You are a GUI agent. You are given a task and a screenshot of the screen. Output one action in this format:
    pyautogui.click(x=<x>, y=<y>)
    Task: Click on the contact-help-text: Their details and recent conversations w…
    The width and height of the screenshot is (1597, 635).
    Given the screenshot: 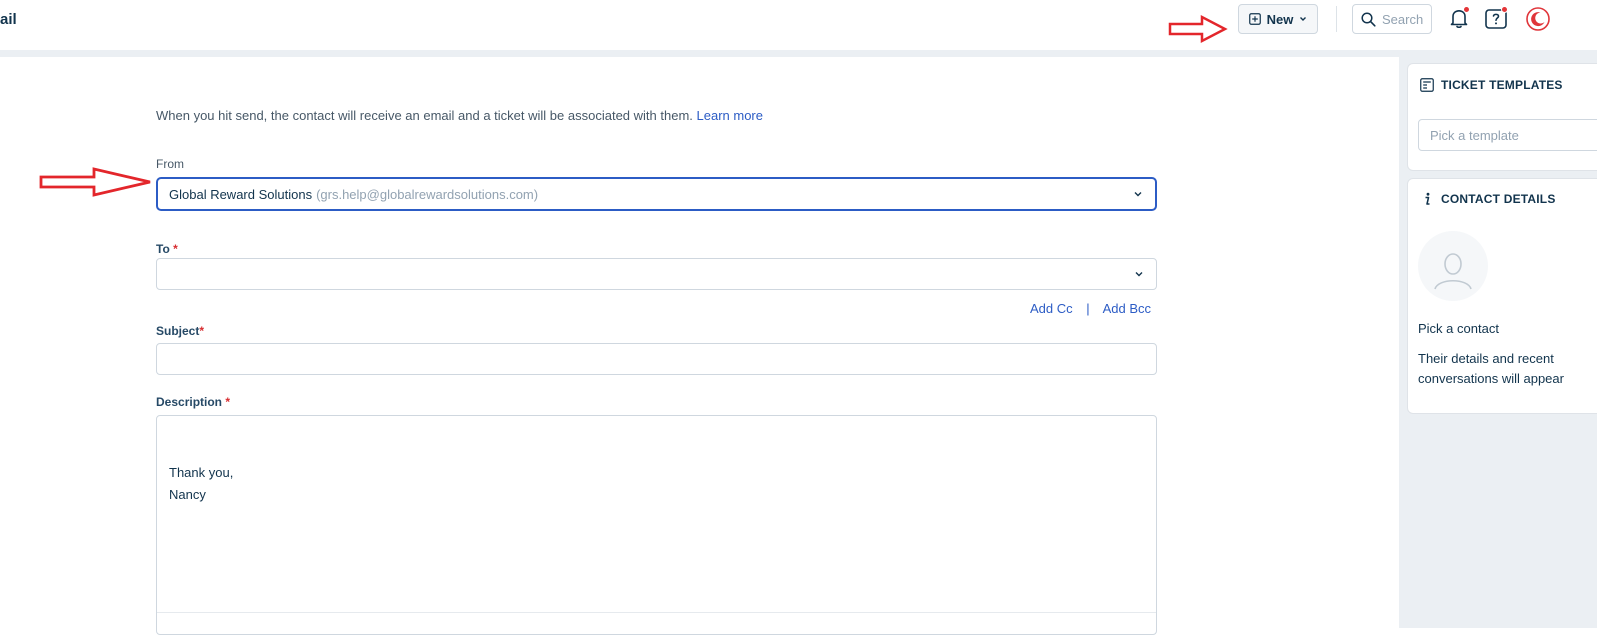 What is the action you would take?
    pyautogui.click(x=1507, y=369)
    